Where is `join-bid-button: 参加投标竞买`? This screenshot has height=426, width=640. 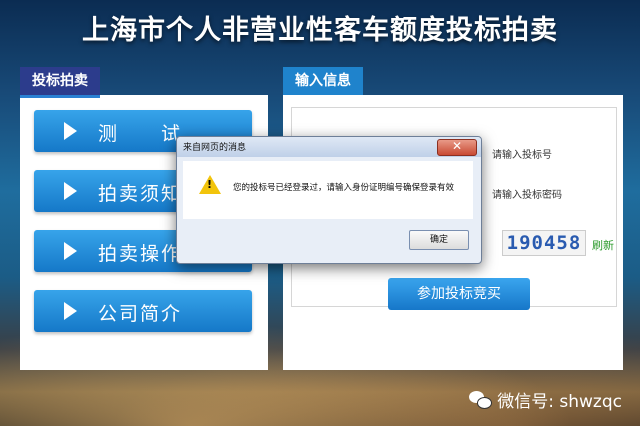
join-bid-button: 参加投标竞买 is located at coordinates (459, 294).